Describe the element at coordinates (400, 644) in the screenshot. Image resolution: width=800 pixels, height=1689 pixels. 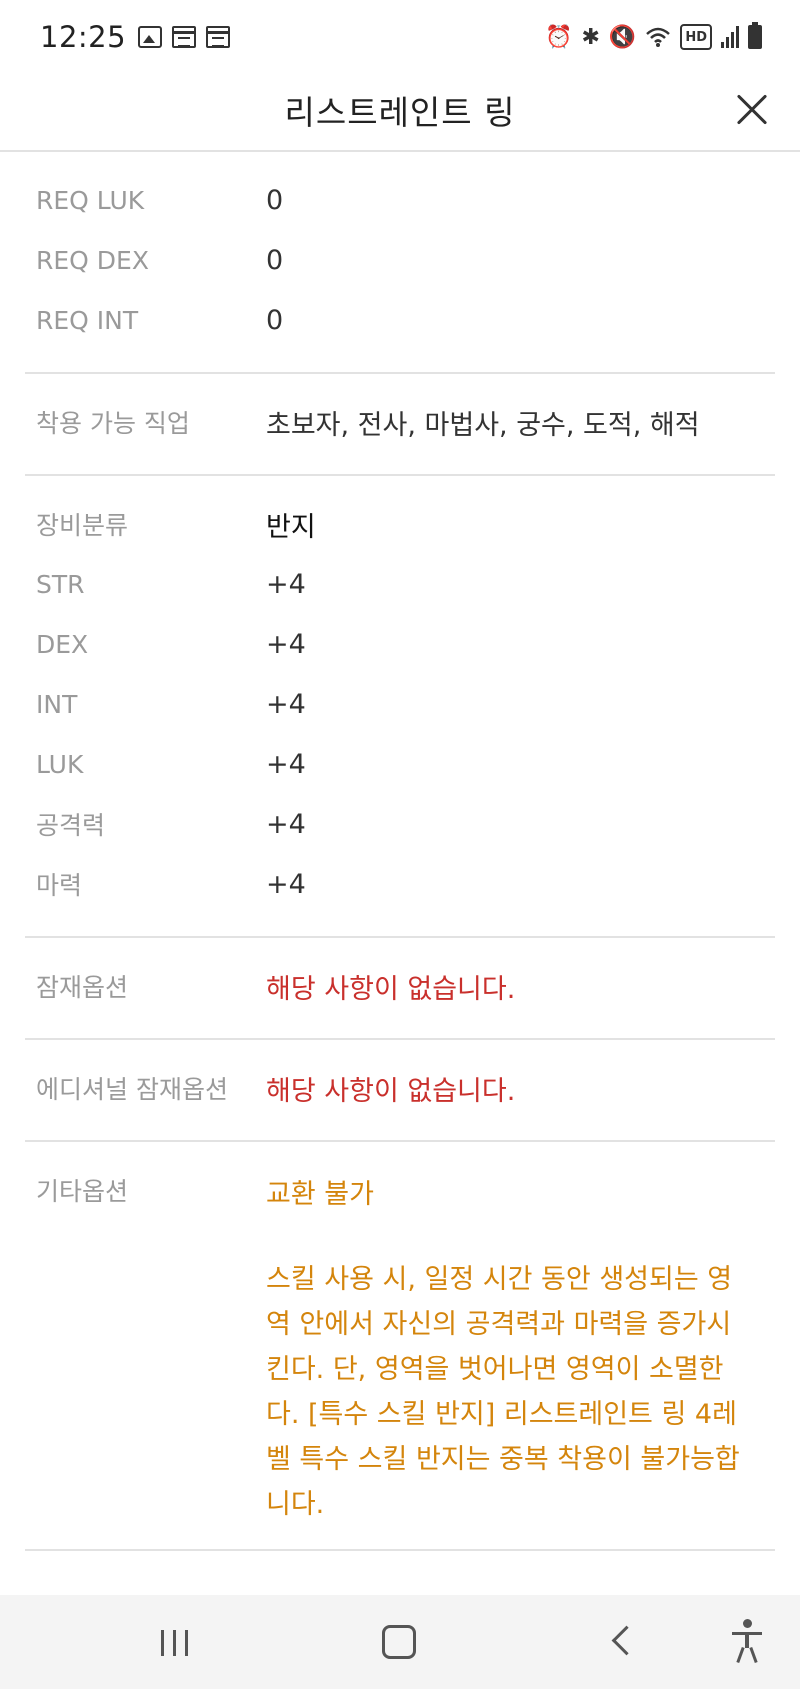
I see `stat-row: DEX +4` at that location.